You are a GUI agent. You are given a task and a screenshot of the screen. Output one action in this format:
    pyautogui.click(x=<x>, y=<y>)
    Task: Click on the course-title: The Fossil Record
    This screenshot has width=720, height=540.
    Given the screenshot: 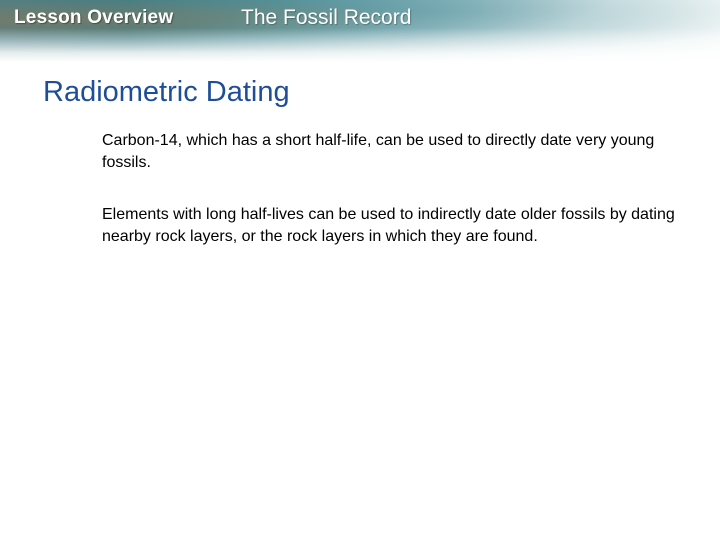 What is the action you would take?
    pyautogui.click(x=326, y=17)
    